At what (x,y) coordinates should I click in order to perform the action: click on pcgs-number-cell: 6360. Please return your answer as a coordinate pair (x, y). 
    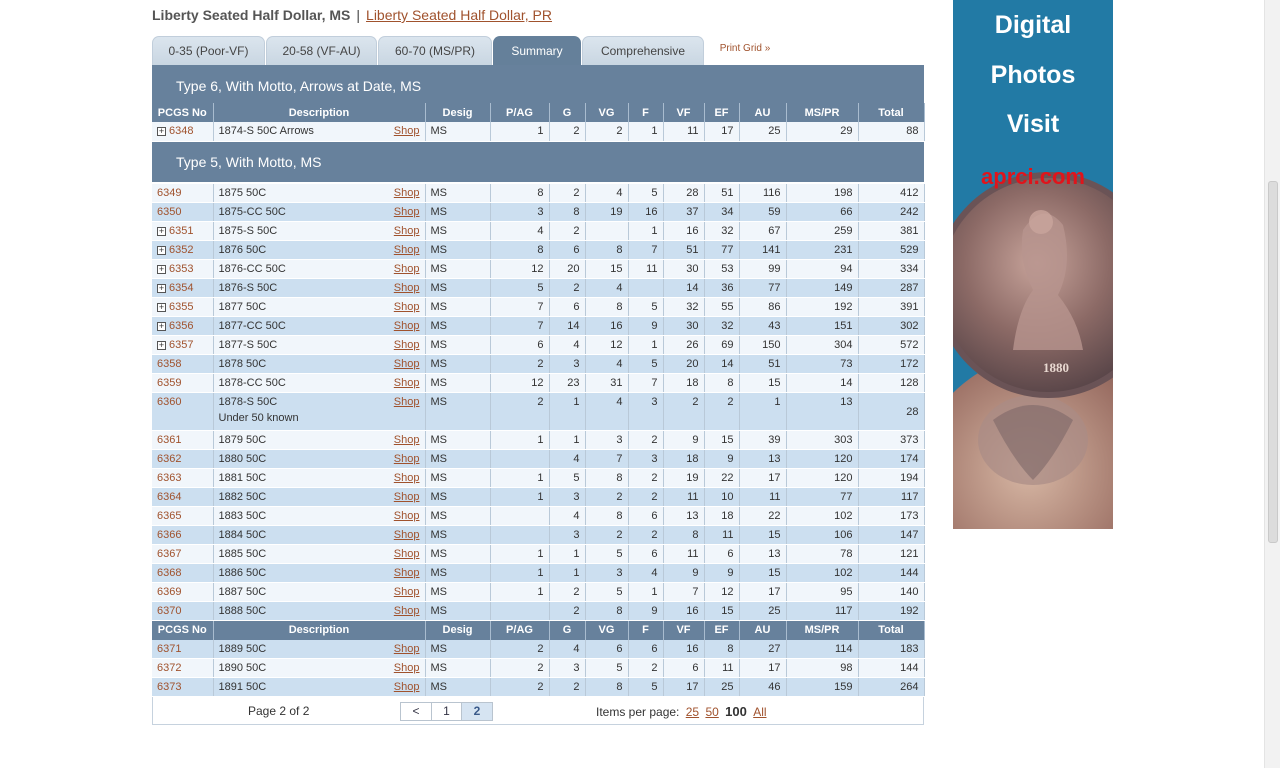
    Looking at the image, I should click on (183, 411).